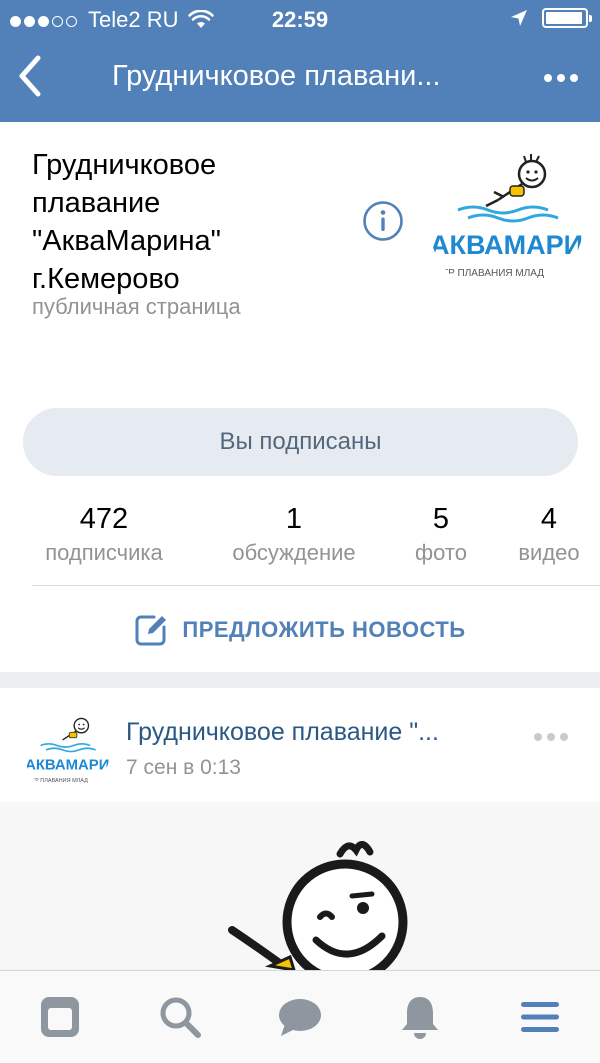 This screenshot has width=600, height=1063. I want to click on counter-videos: 4 видео, so click(549, 534).